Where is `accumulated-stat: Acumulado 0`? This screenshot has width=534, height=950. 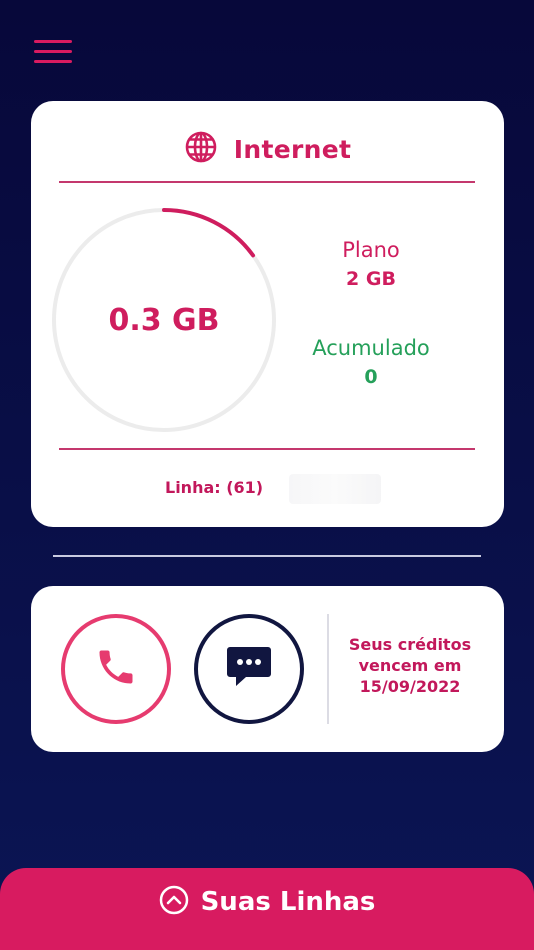 accumulated-stat: Acumulado 0 is located at coordinates (371, 362).